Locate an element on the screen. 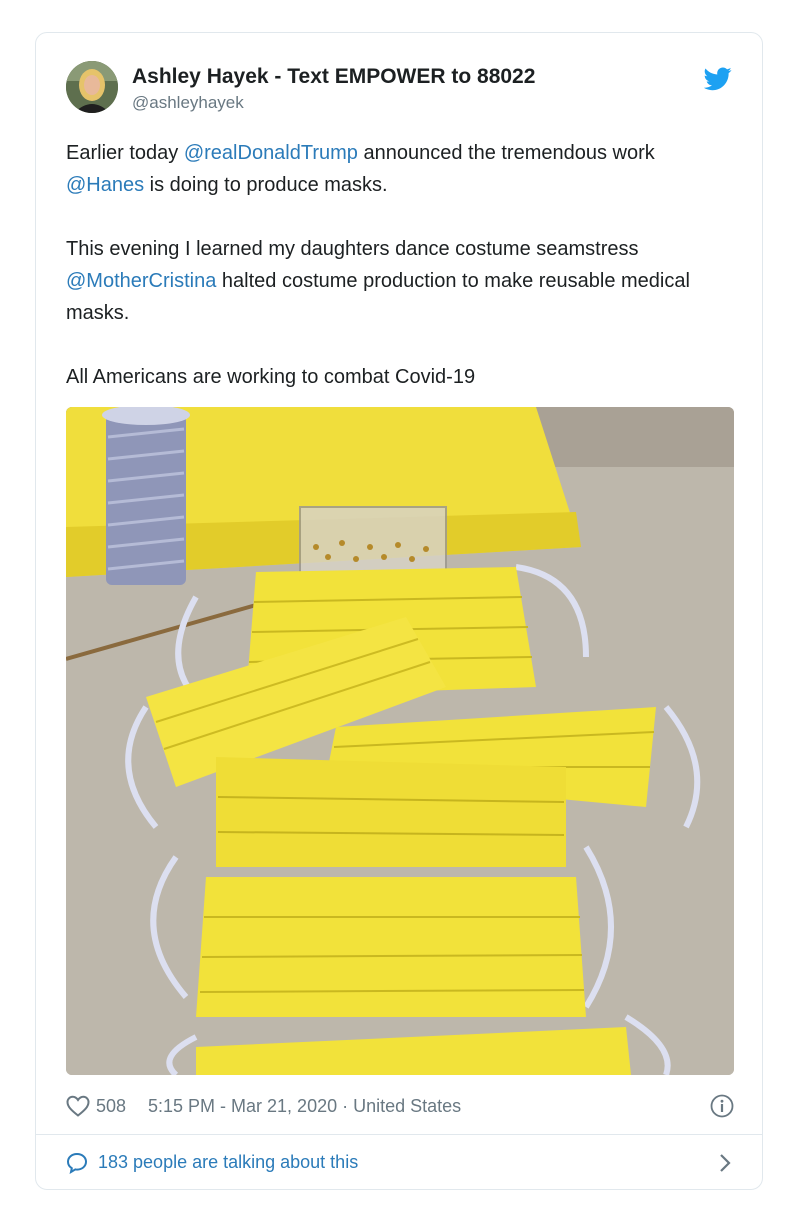  author-name: Ashley Hayek - Text EMPOWER to 88022 is located at coordinates (333, 77).